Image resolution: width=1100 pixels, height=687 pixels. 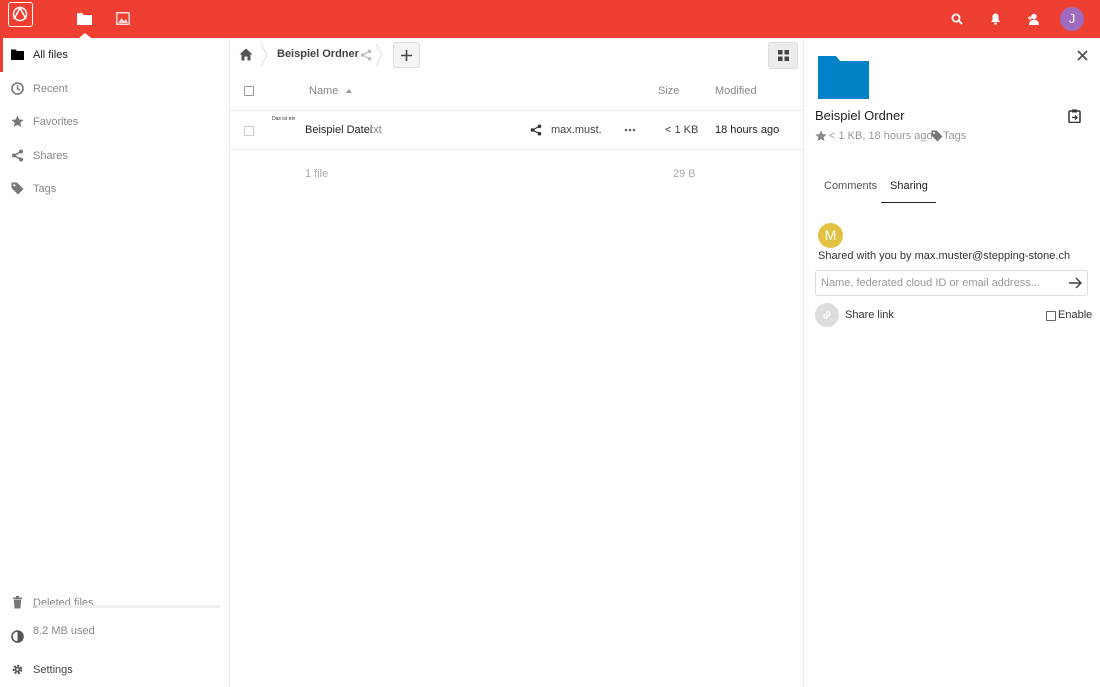 What do you see at coordinates (821, 136) in the screenshot?
I see `favorite-star-icon` at bounding box center [821, 136].